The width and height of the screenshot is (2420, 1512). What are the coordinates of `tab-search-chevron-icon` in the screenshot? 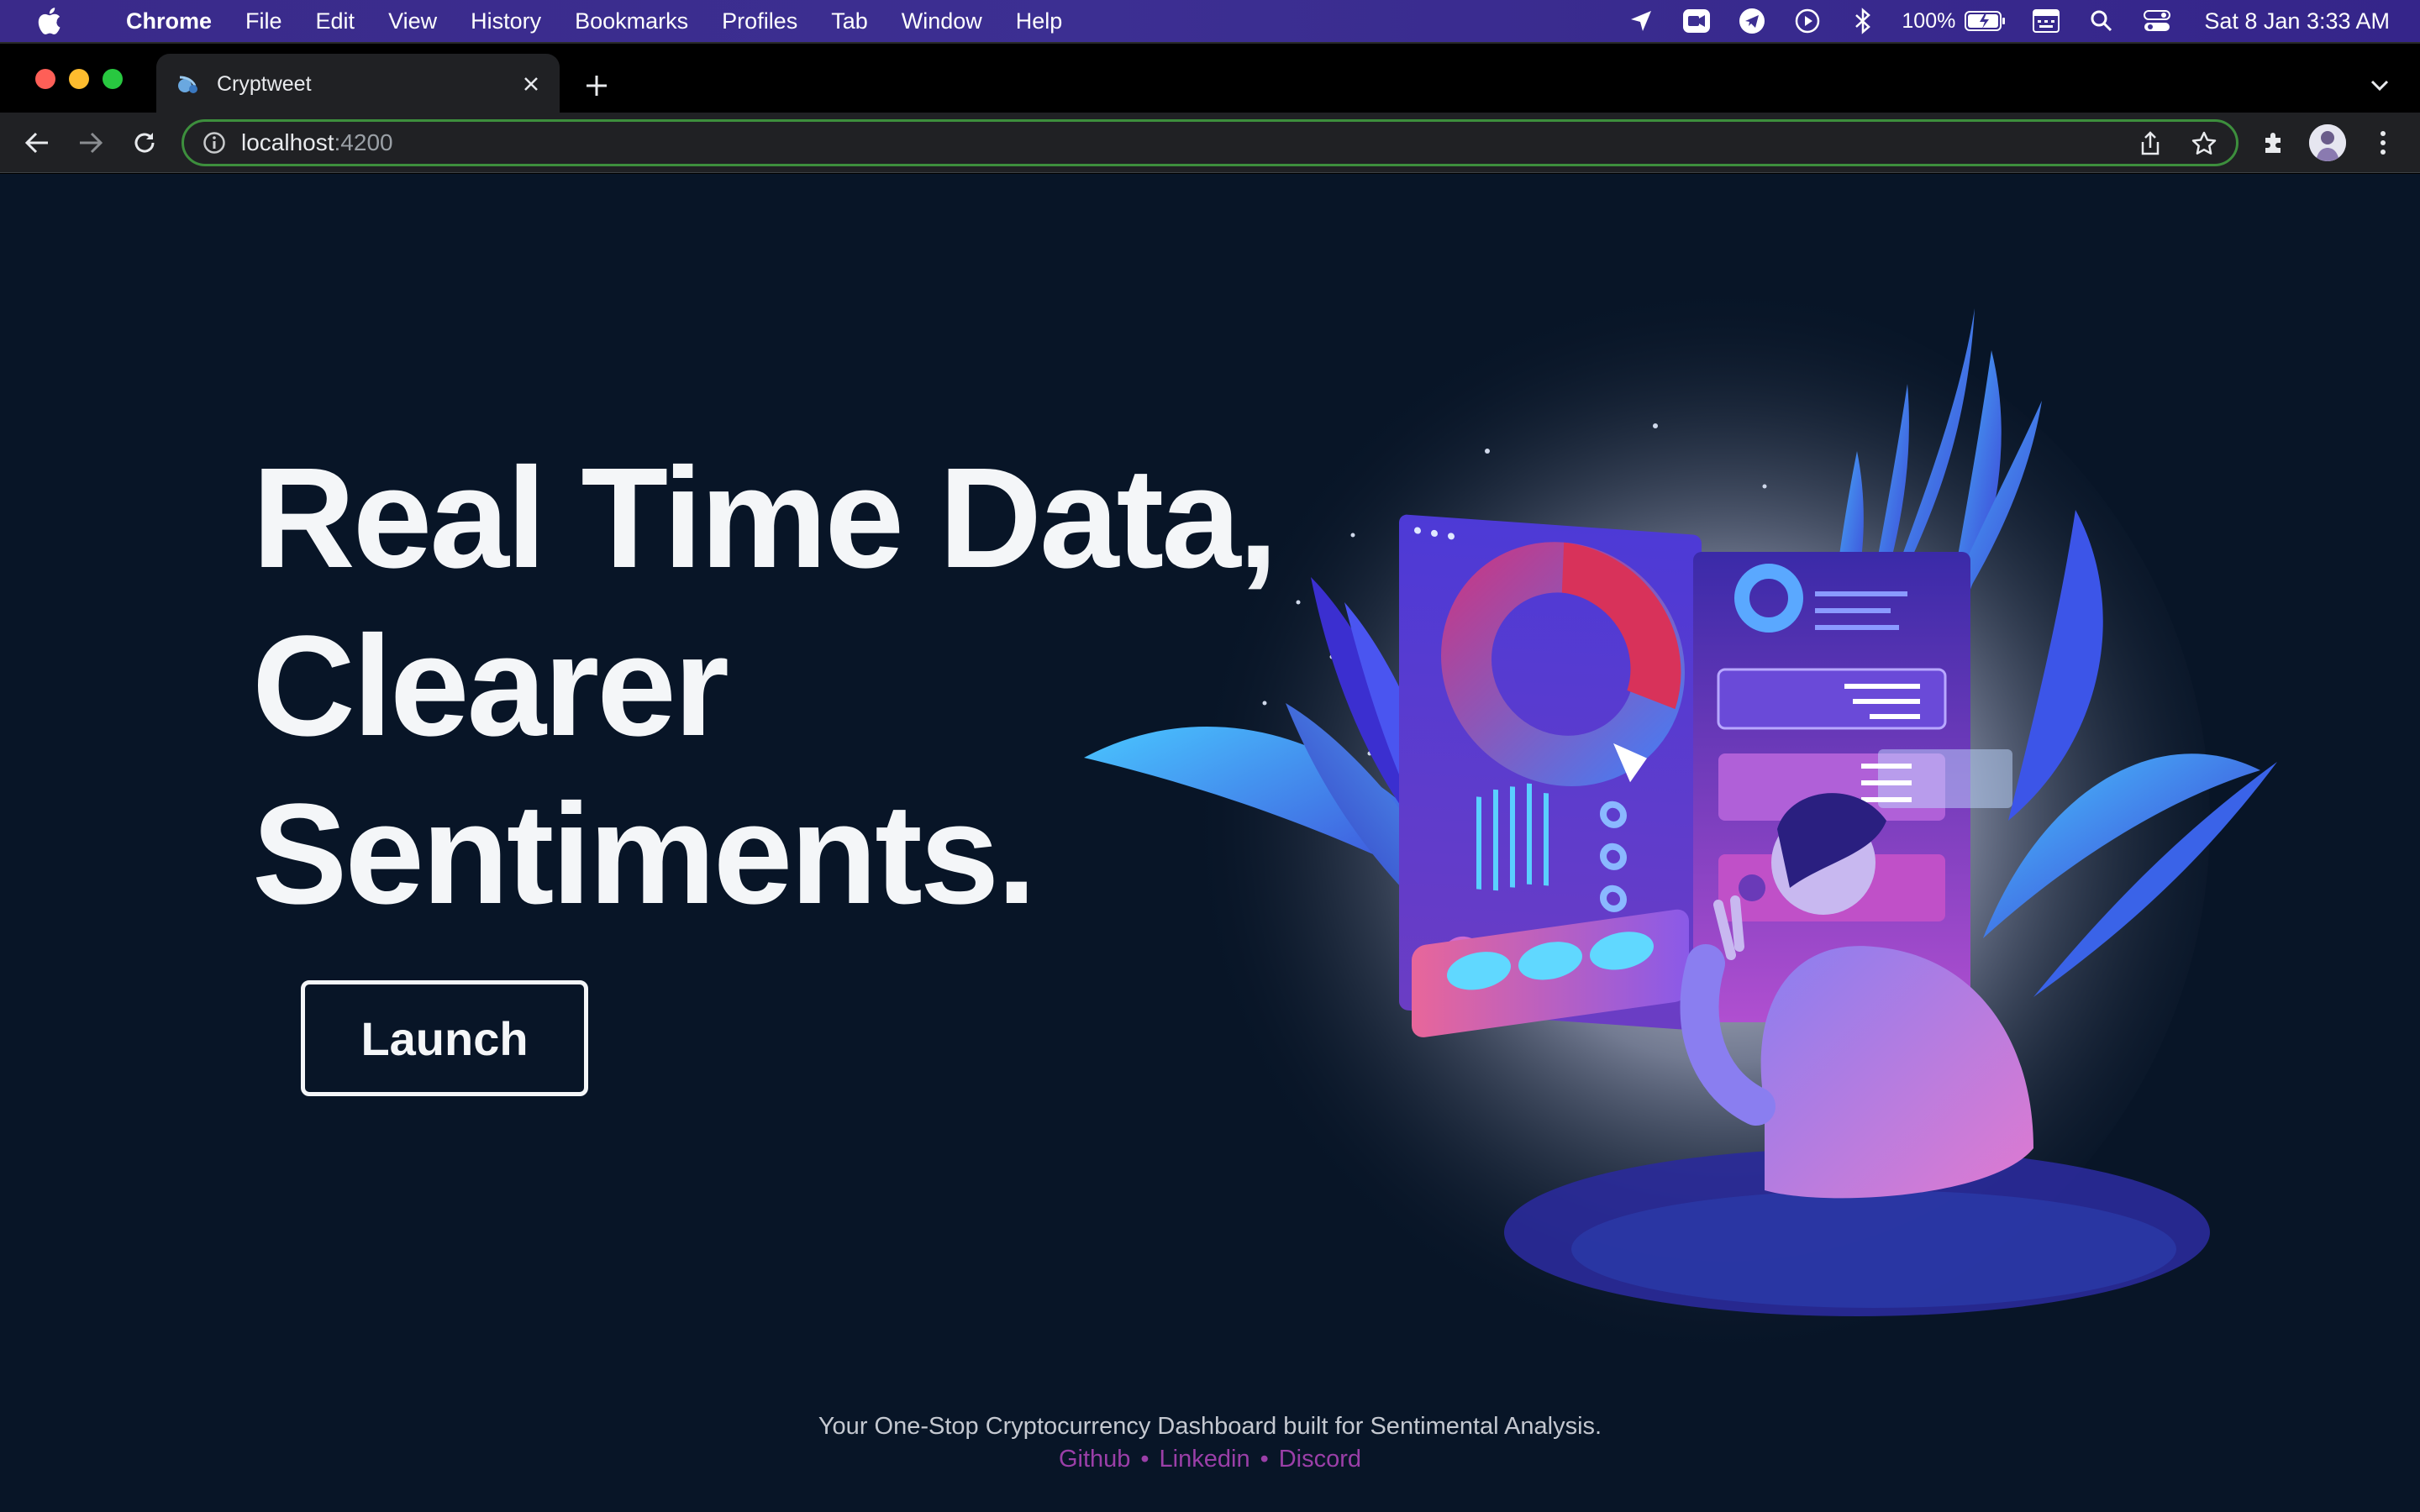 It's located at (2380, 86).